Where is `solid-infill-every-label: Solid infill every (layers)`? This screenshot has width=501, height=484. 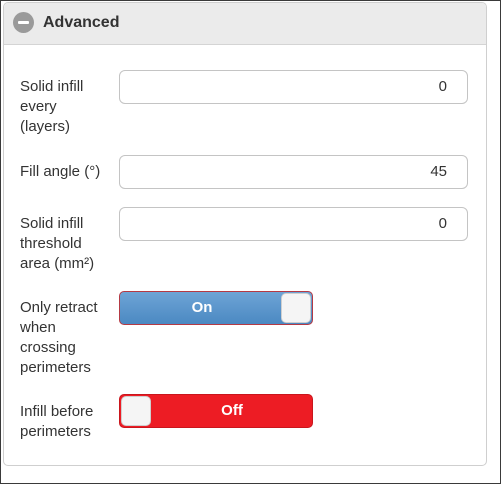
solid-infill-every-label: Solid infill every (layers) is located at coordinates (67, 107).